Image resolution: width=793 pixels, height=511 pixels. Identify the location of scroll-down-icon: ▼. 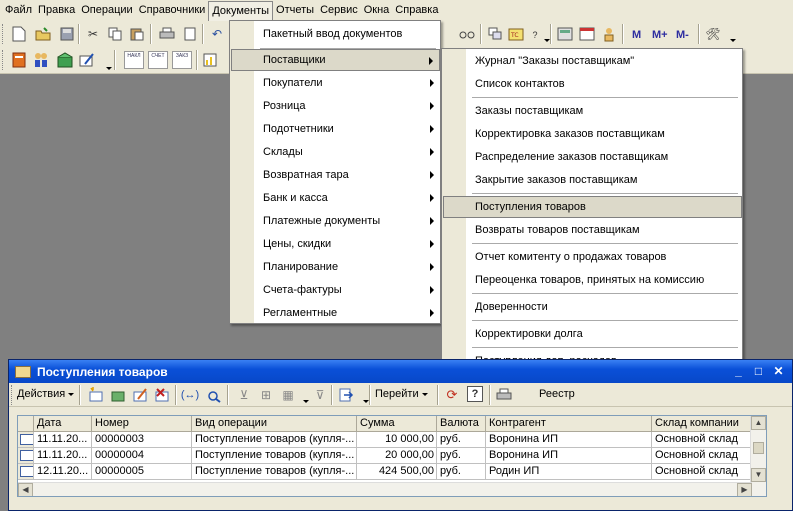
(758, 475).